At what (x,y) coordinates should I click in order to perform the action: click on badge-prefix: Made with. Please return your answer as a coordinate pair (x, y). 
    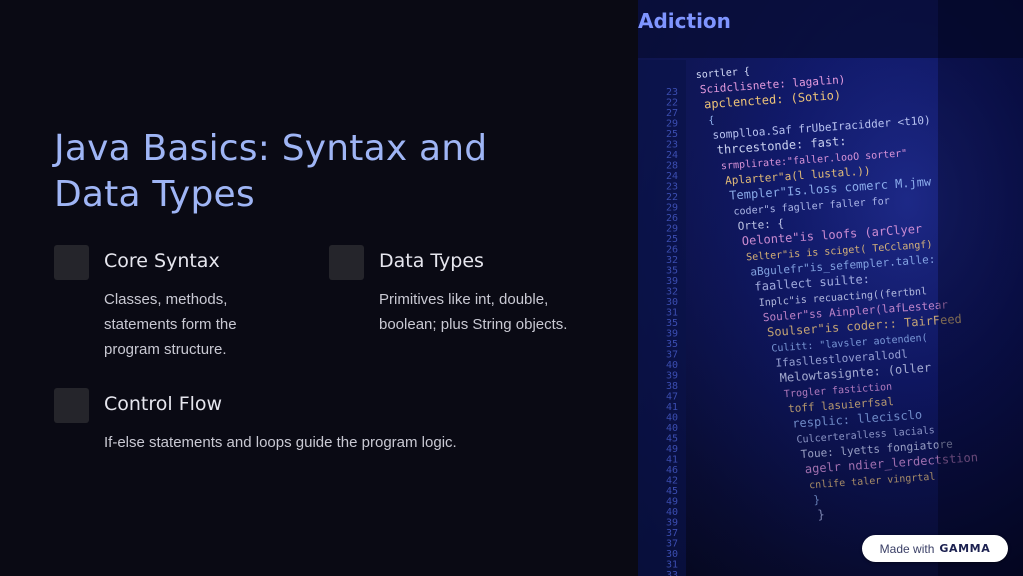
    Looking at the image, I should click on (907, 548).